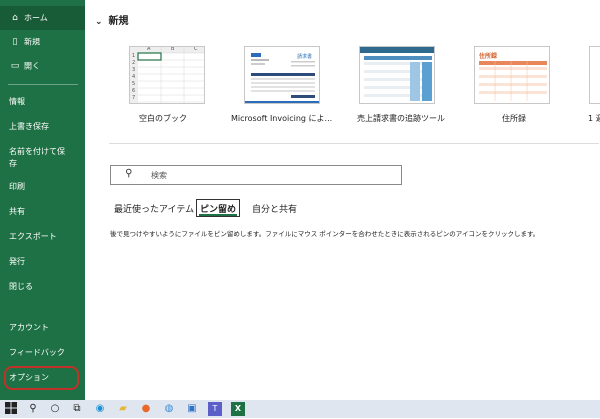  What do you see at coordinates (15, 42) in the screenshot?
I see `new-file-icon: ▯` at bounding box center [15, 42].